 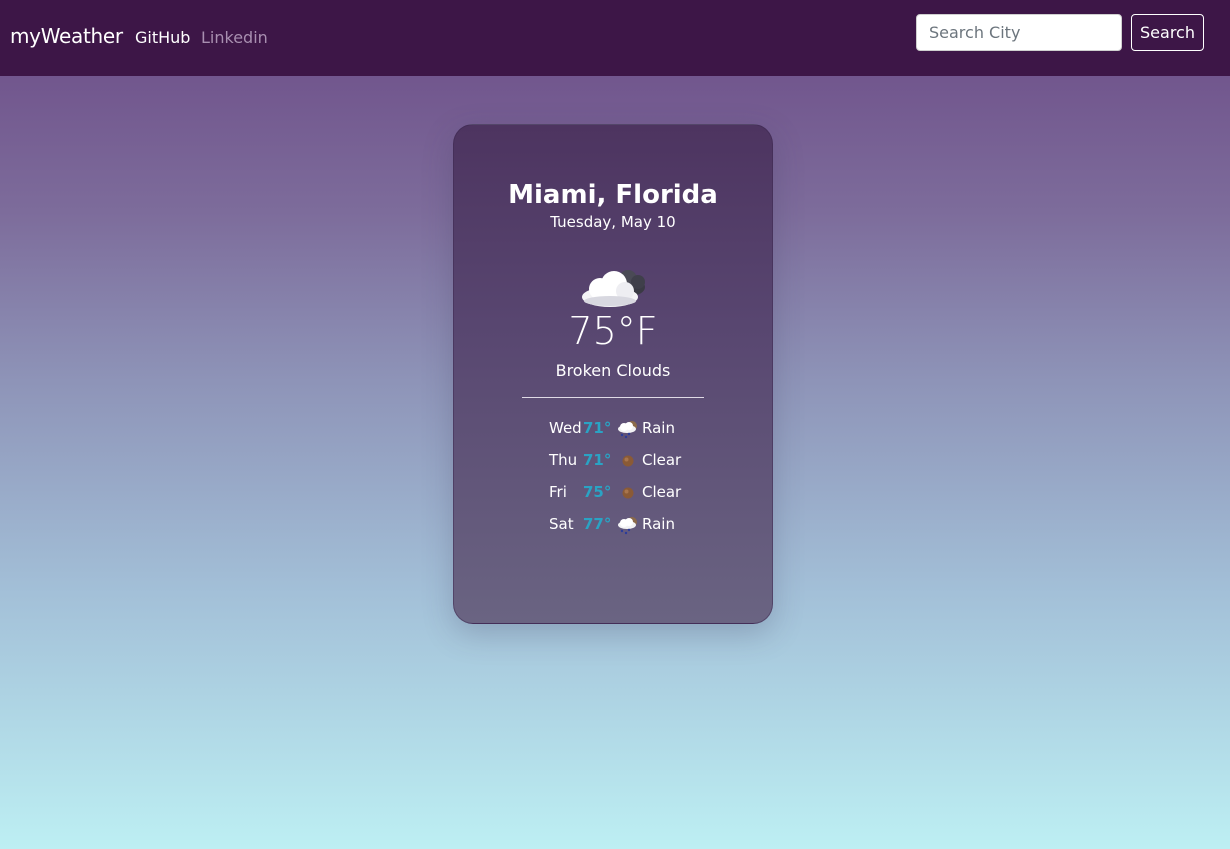 What do you see at coordinates (613, 195) in the screenshot?
I see `city-name: Miami, Florida` at bounding box center [613, 195].